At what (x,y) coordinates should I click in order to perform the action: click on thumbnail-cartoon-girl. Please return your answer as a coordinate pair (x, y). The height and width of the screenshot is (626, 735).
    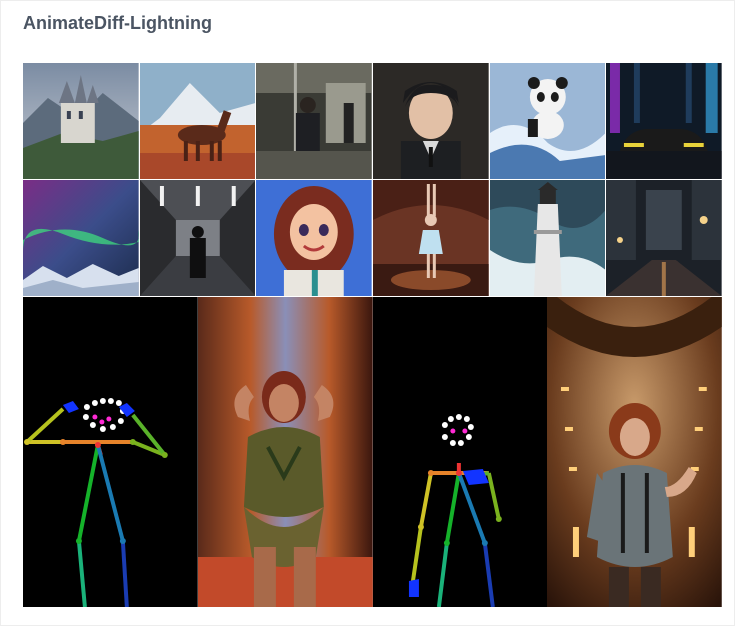
    Looking at the image, I should click on (314, 238).